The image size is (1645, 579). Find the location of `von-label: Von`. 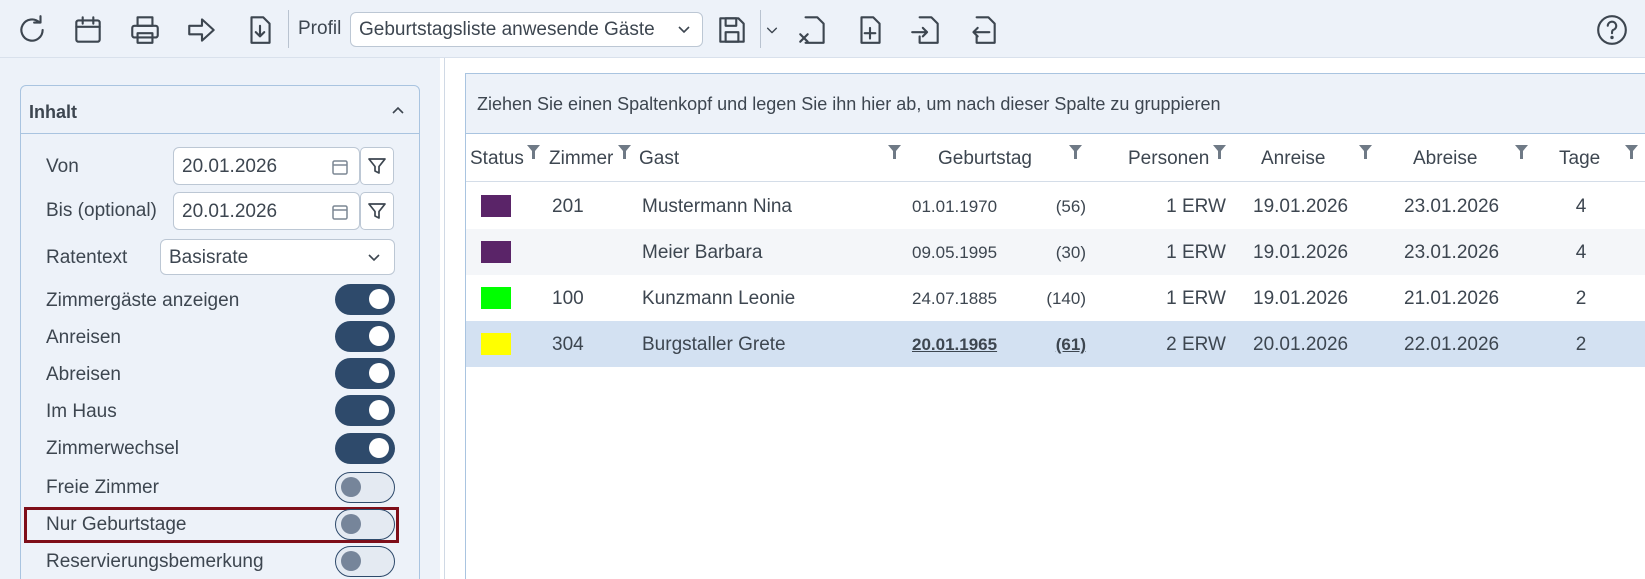

von-label: Von is located at coordinates (62, 166).